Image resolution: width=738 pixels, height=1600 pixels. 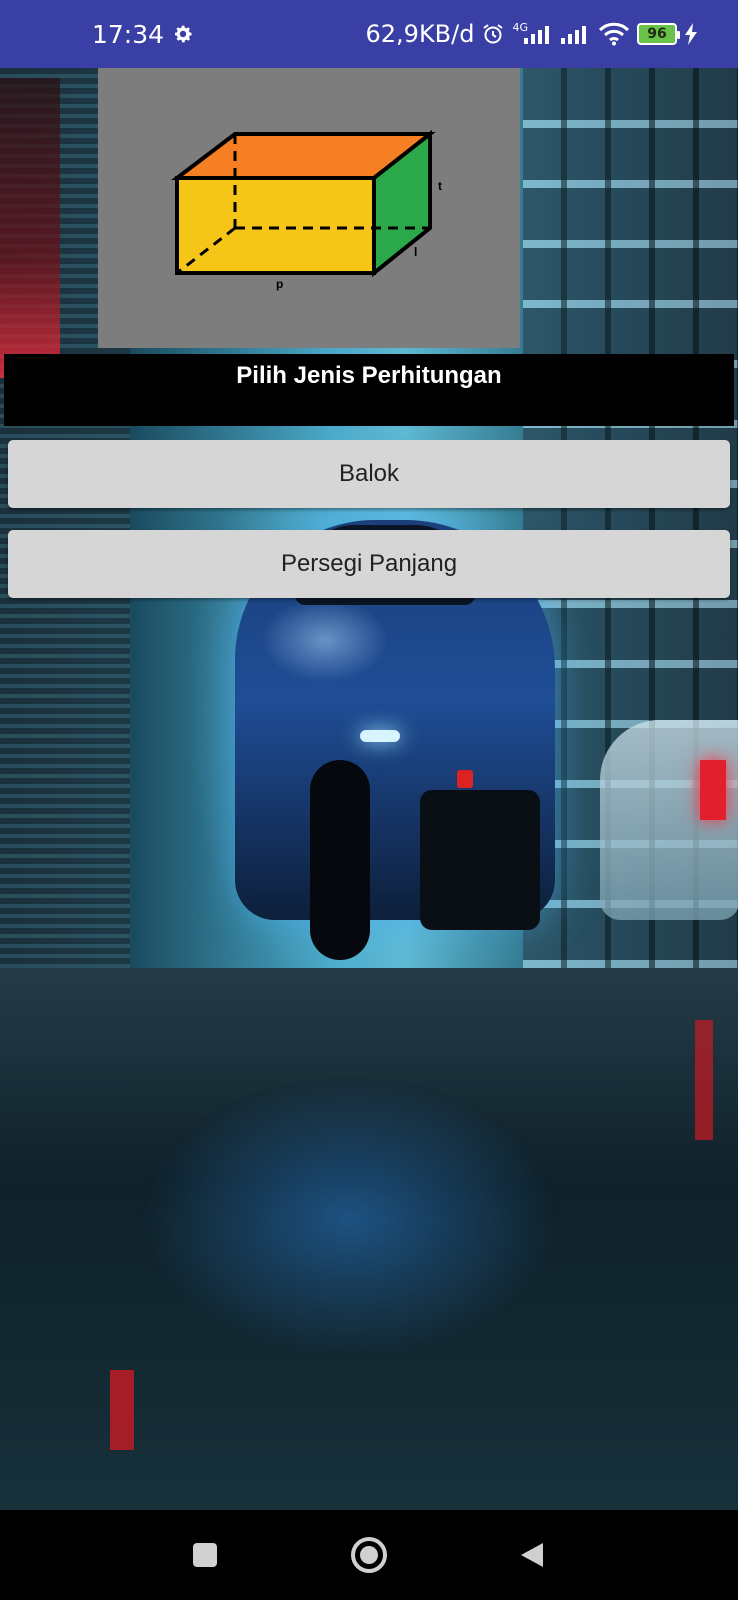 I want to click on cuboid-illustration: p l t, so click(x=309, y=208).